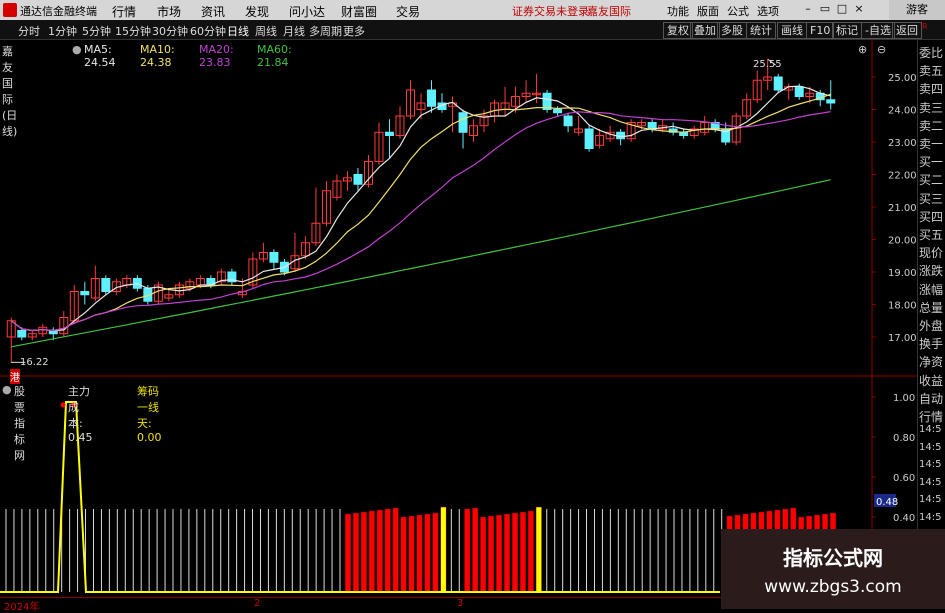 The width and height of the screenshot is (945, 613). I want to click on quote-label: 卖四, so click(931, 89).